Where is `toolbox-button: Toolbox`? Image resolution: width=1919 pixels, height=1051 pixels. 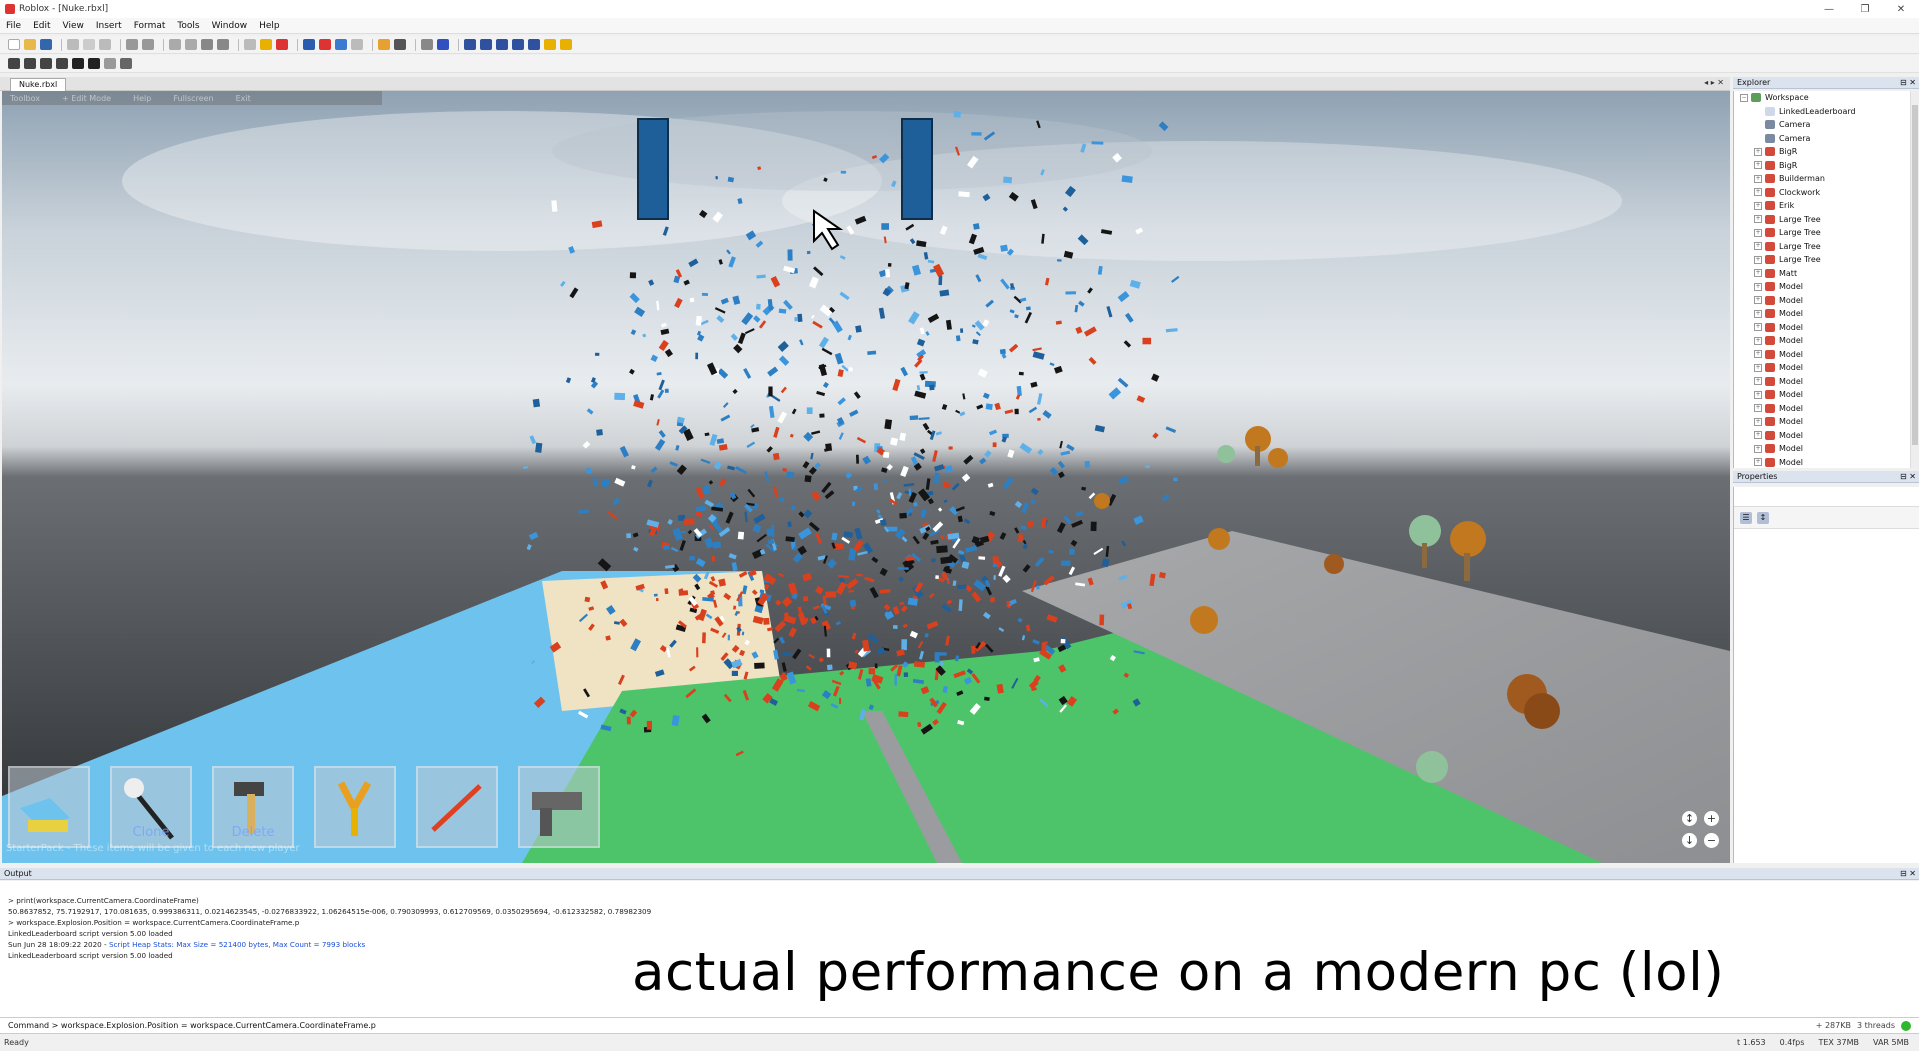 toolbox-button: Toolbox is located at coordinates (25, 98).